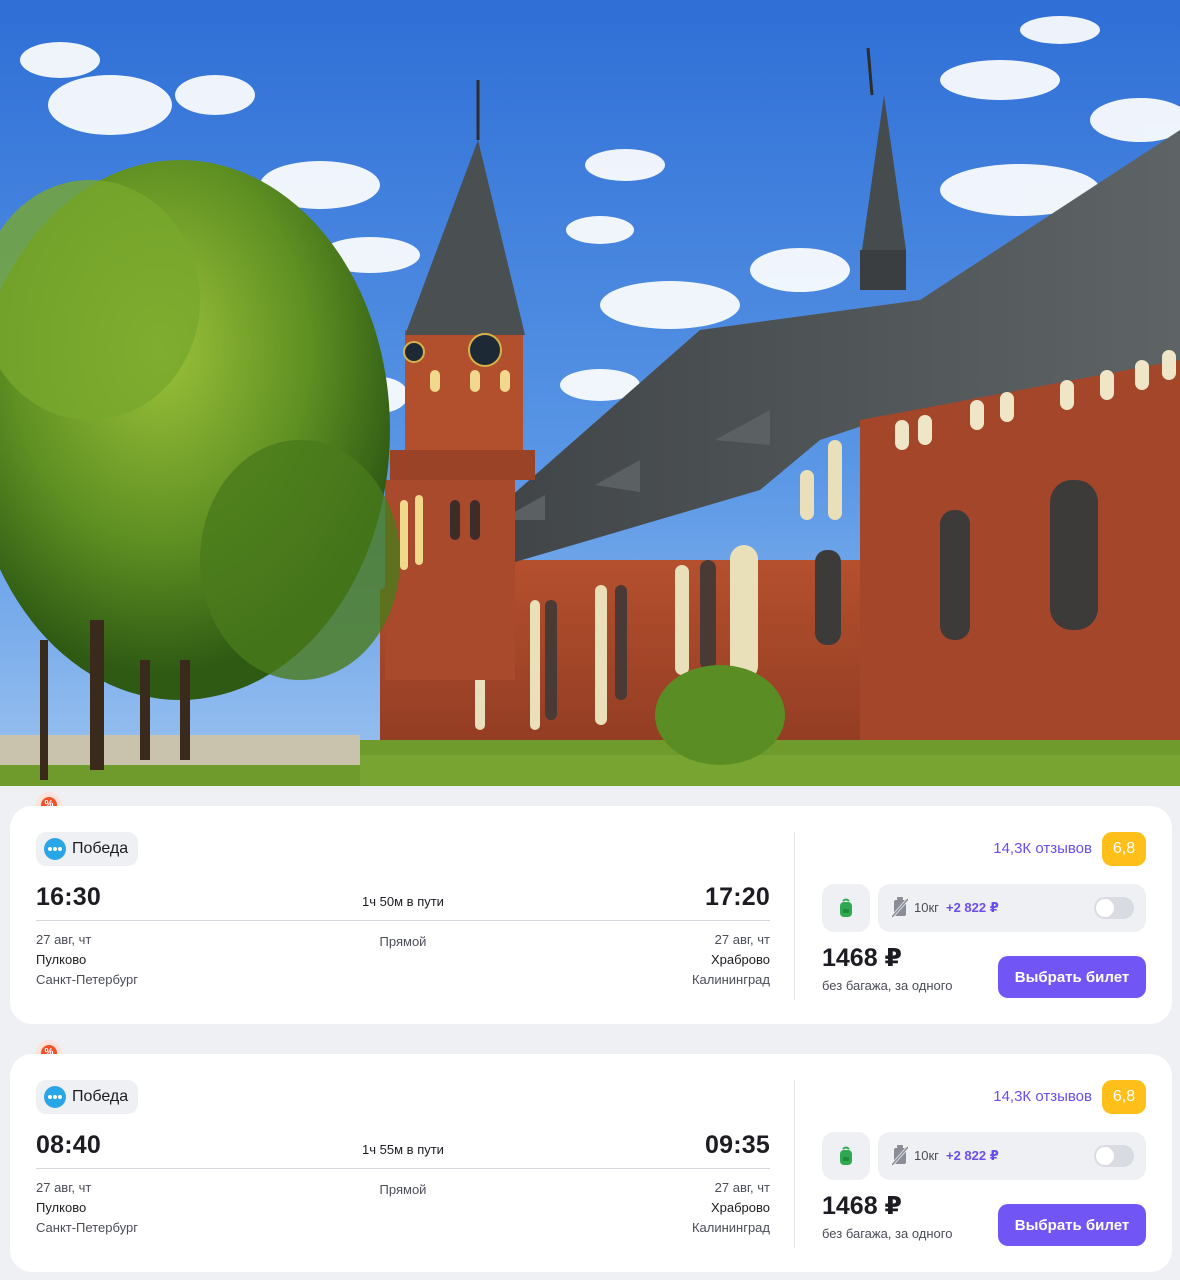  I want to click on arrival-time: 17:20, so click(737, 897).